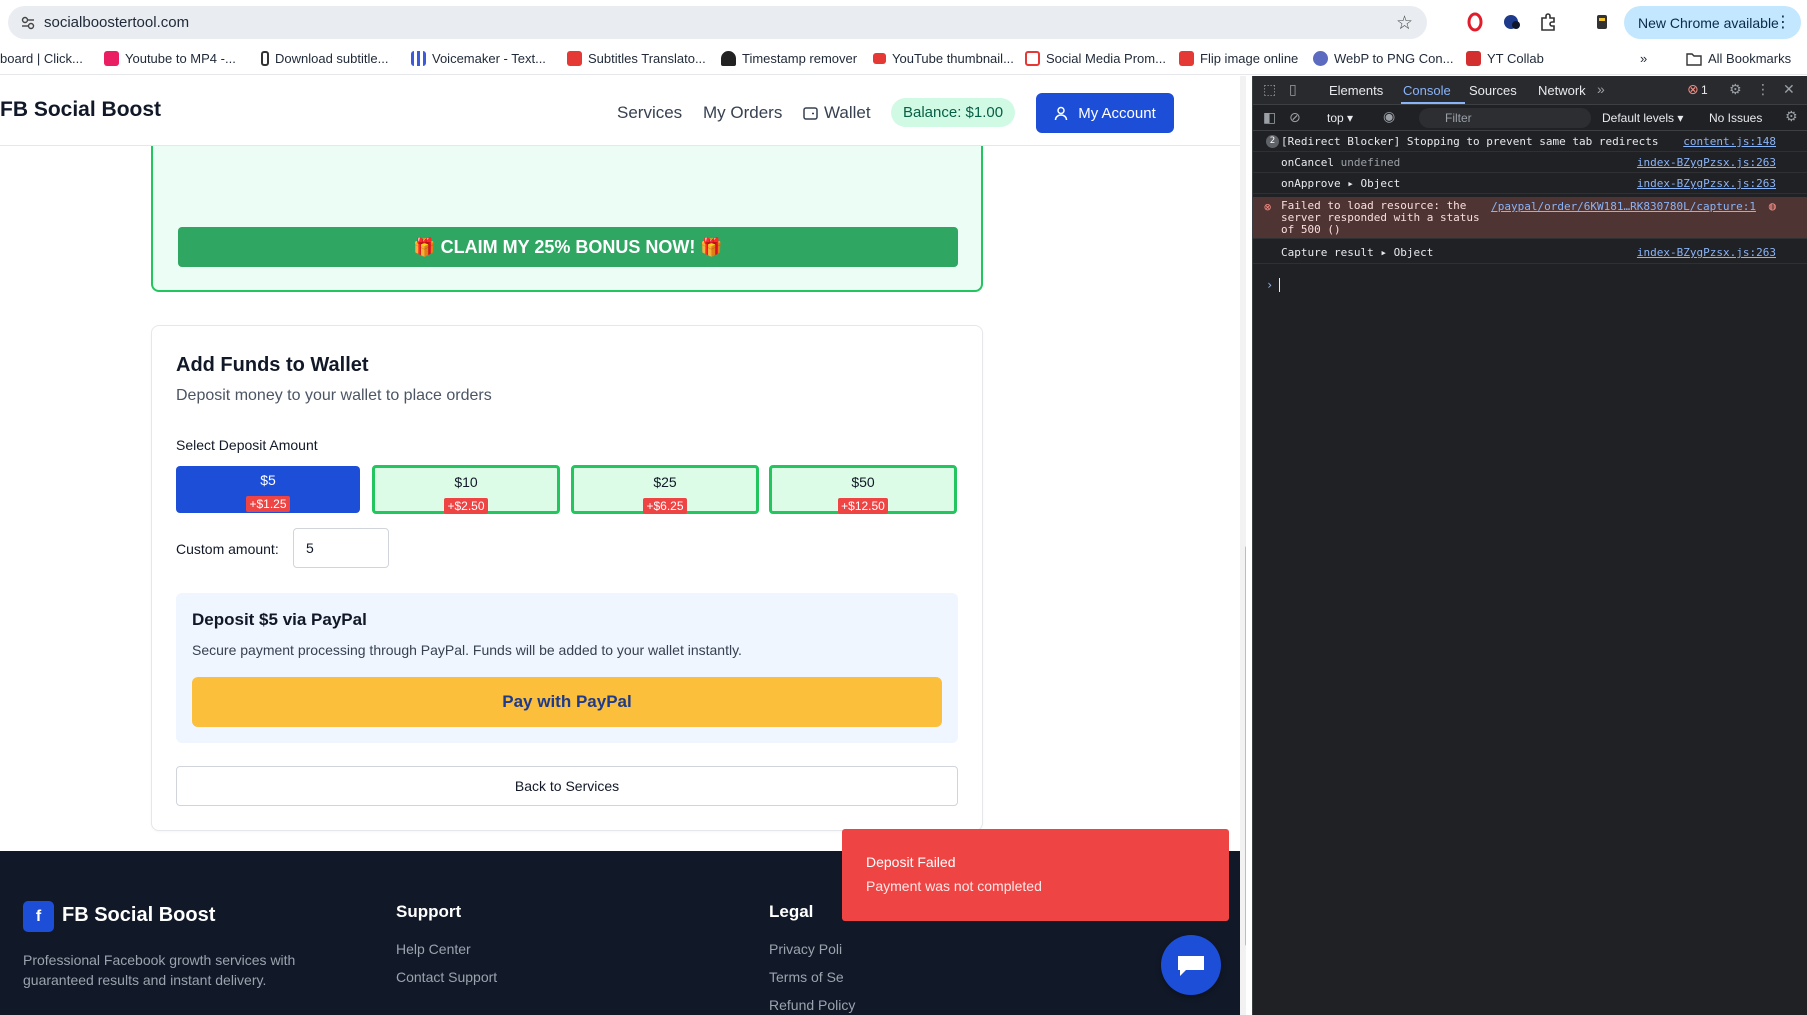 The height and width of the screenshot is (1015, 1807). I want to click on footer-contact-support-link: Contact Support, so click(446, 977).